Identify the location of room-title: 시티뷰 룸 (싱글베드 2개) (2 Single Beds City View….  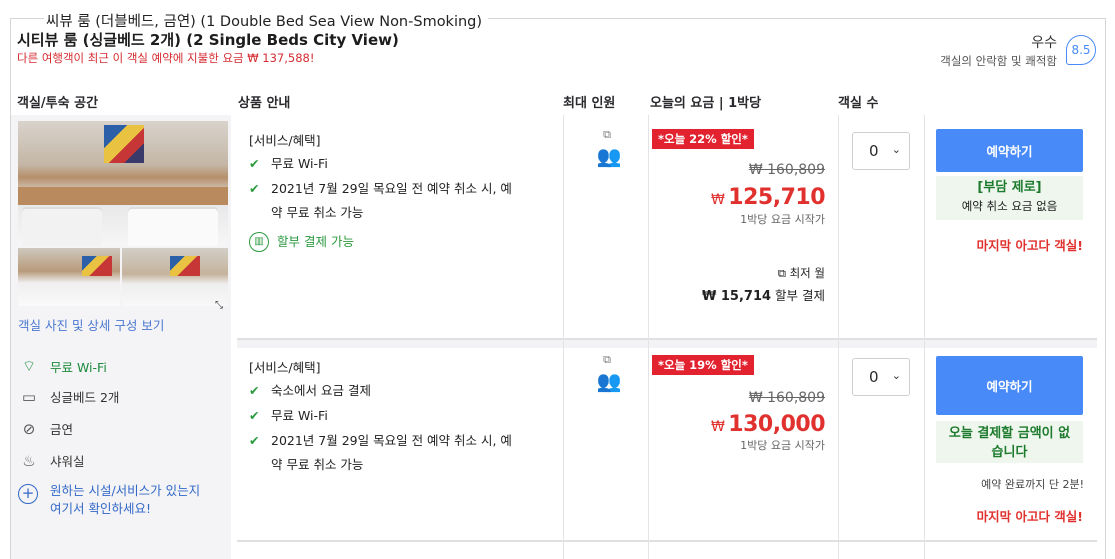
(208, 40).